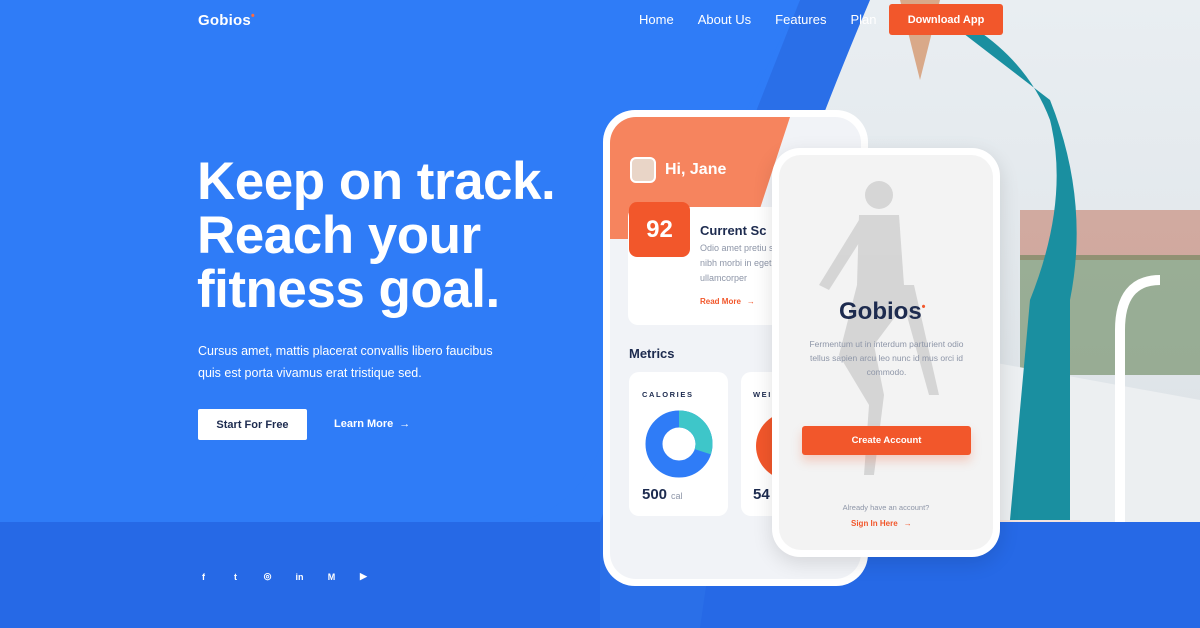 The width and height of the screenshot is (1200, 628). Describe the element at coordinates (659, 229) in the screenshot. I see `score-value: 92` at that location.